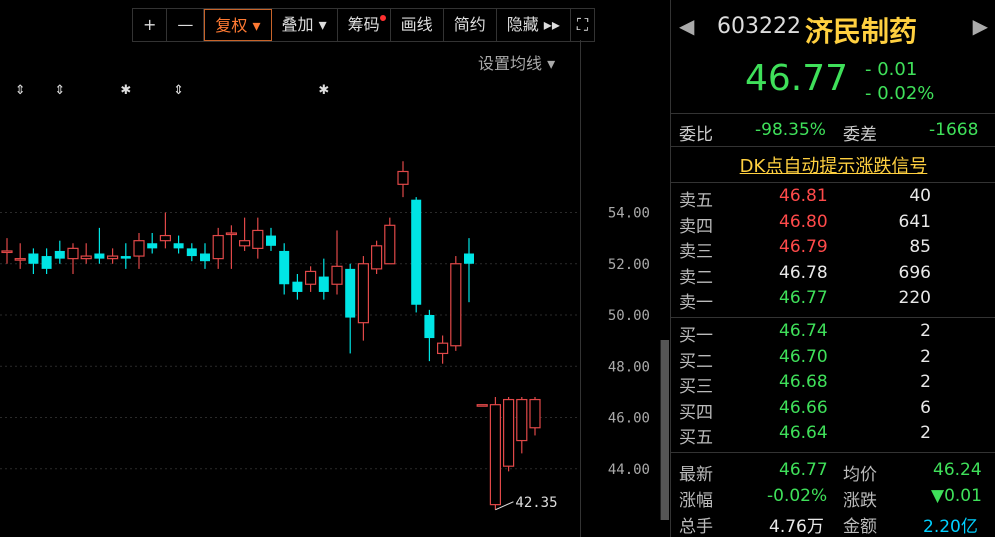 The width and height of the screenshot is (995, 537). I want to click on buy-level-price: 46.66, so click(803, 408).